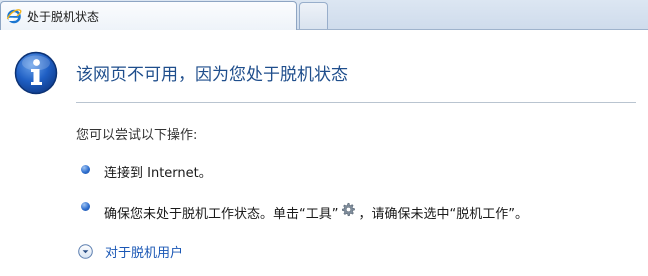 The width and height of the screenshot is (648, 276). Describe the element at coordinates (148, 15) in the screenshot. I see `tab-offline: 处于脱机状态` at that location.